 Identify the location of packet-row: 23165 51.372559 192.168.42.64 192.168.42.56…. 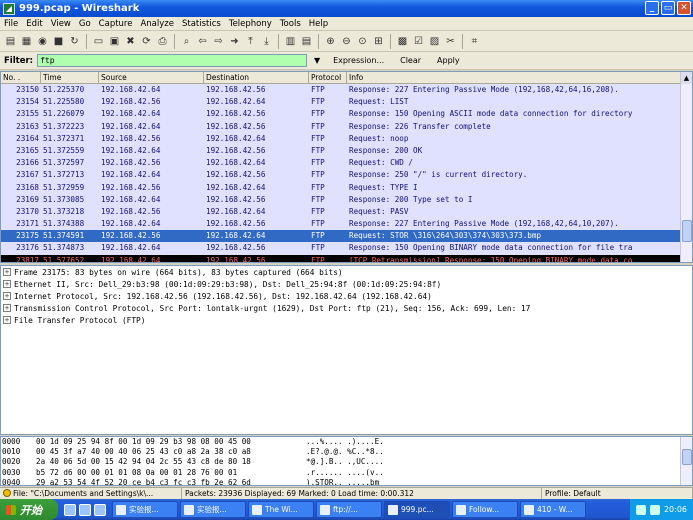
(346, 151).